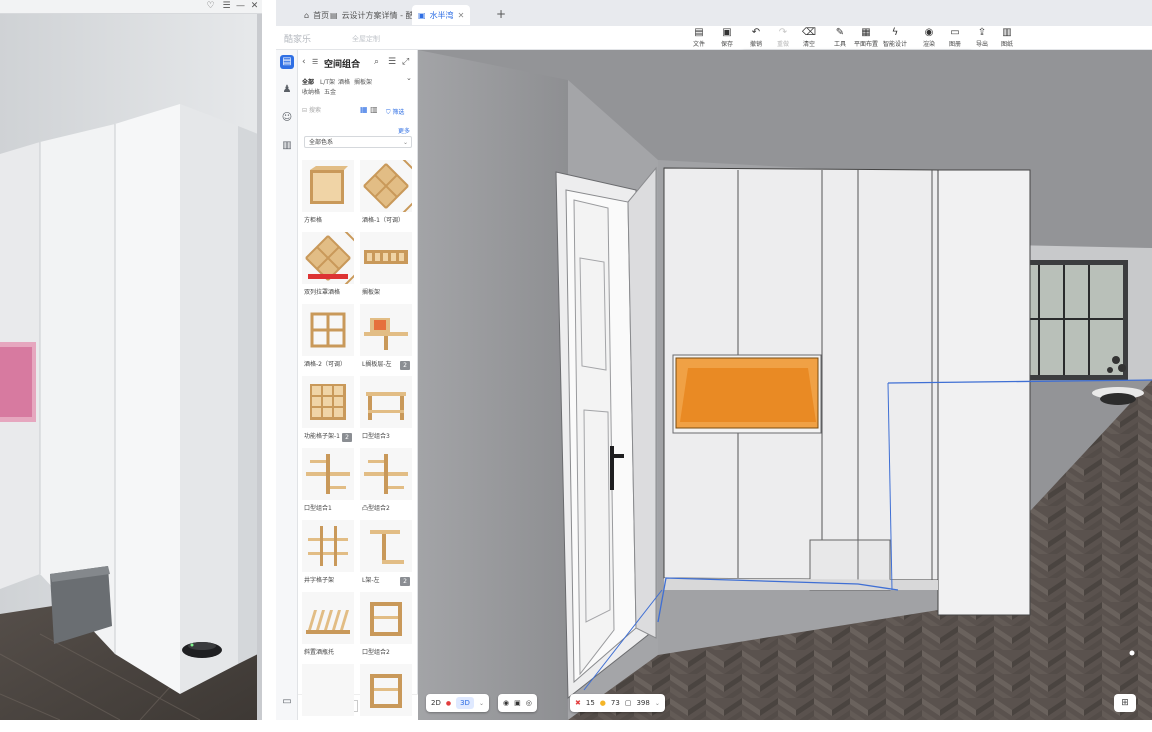 The image size is (1152, 732). What do you see at coordinates (436, 703) in the screenshot?
I see `mode-2d-button: 2D` at bounding box center [436, 703].